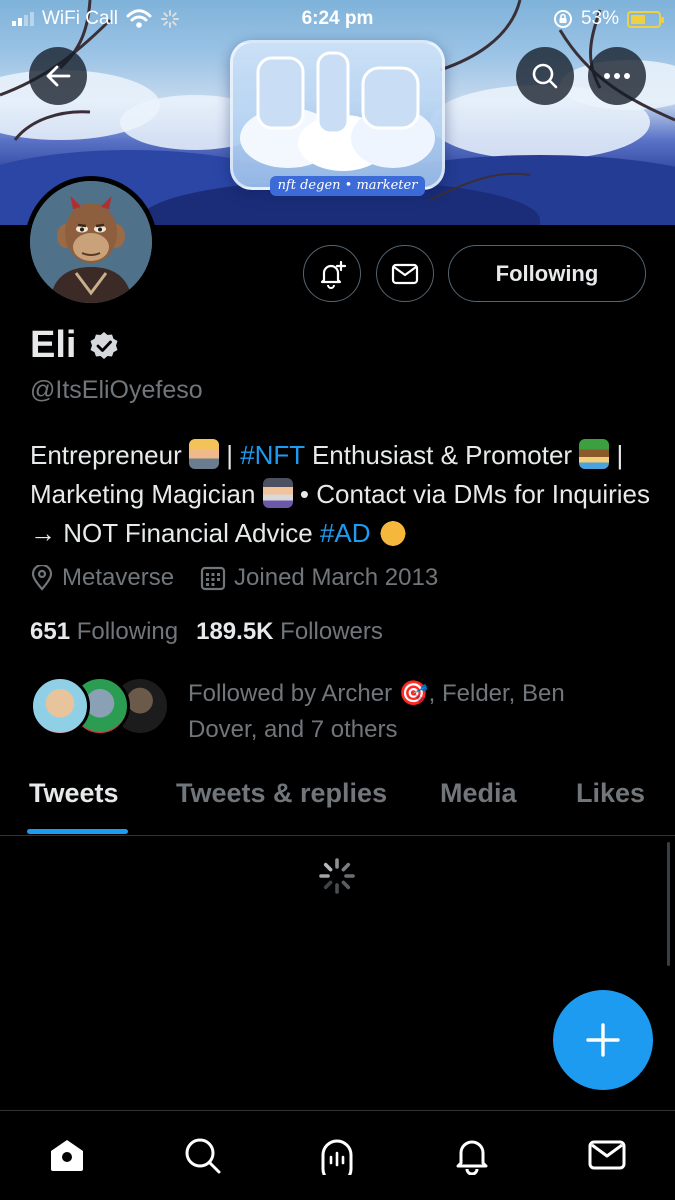  What do you see at coordinates (235, 631) in the screenshot?
I see `followers-count: 189.5K` at bounding box center [235, 631].